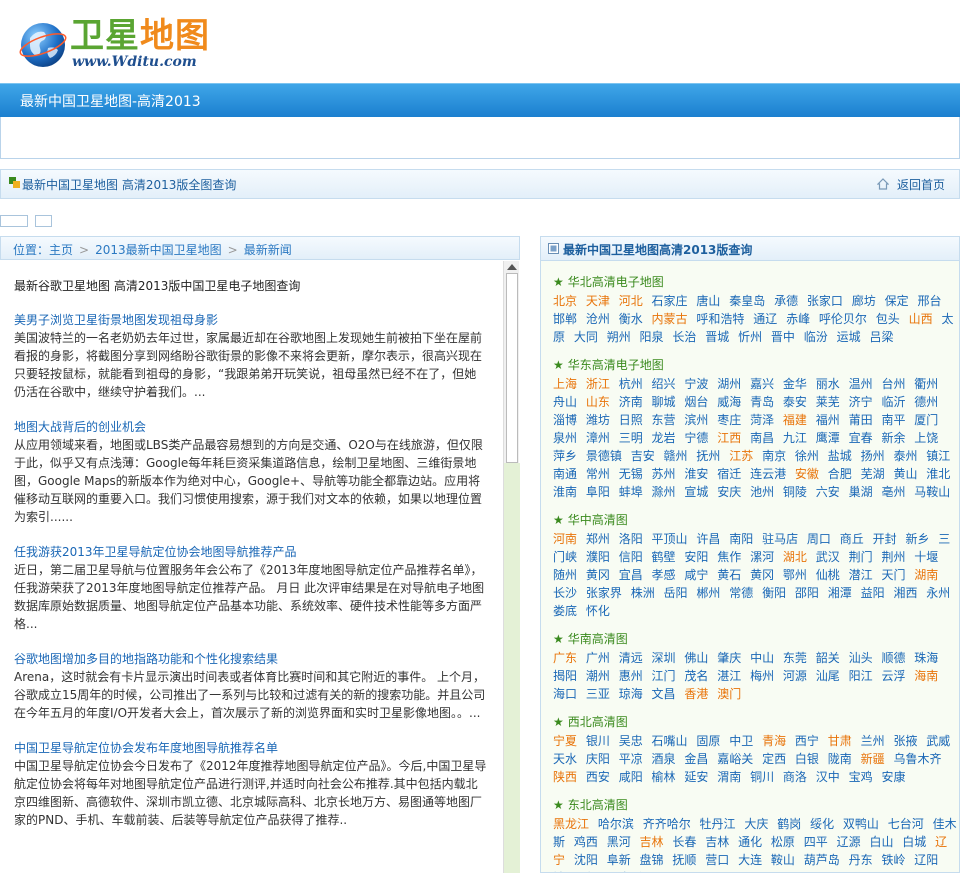 The width and height of the screenshot is (960, 873). What do you see at coordinates (762, 420) in the screenshot?
I see `city-link: 菏泽` at bounding box center [762, 420].